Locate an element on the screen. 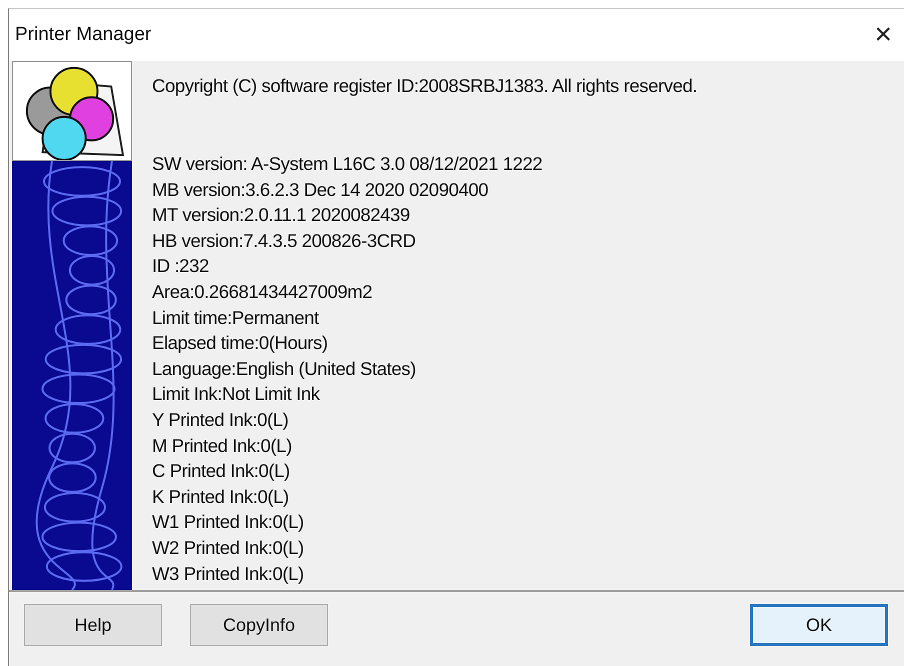  info-line: MB version:3.6.2.3 Dec 14 2020 02090400 is located at coordinates (321, 190).